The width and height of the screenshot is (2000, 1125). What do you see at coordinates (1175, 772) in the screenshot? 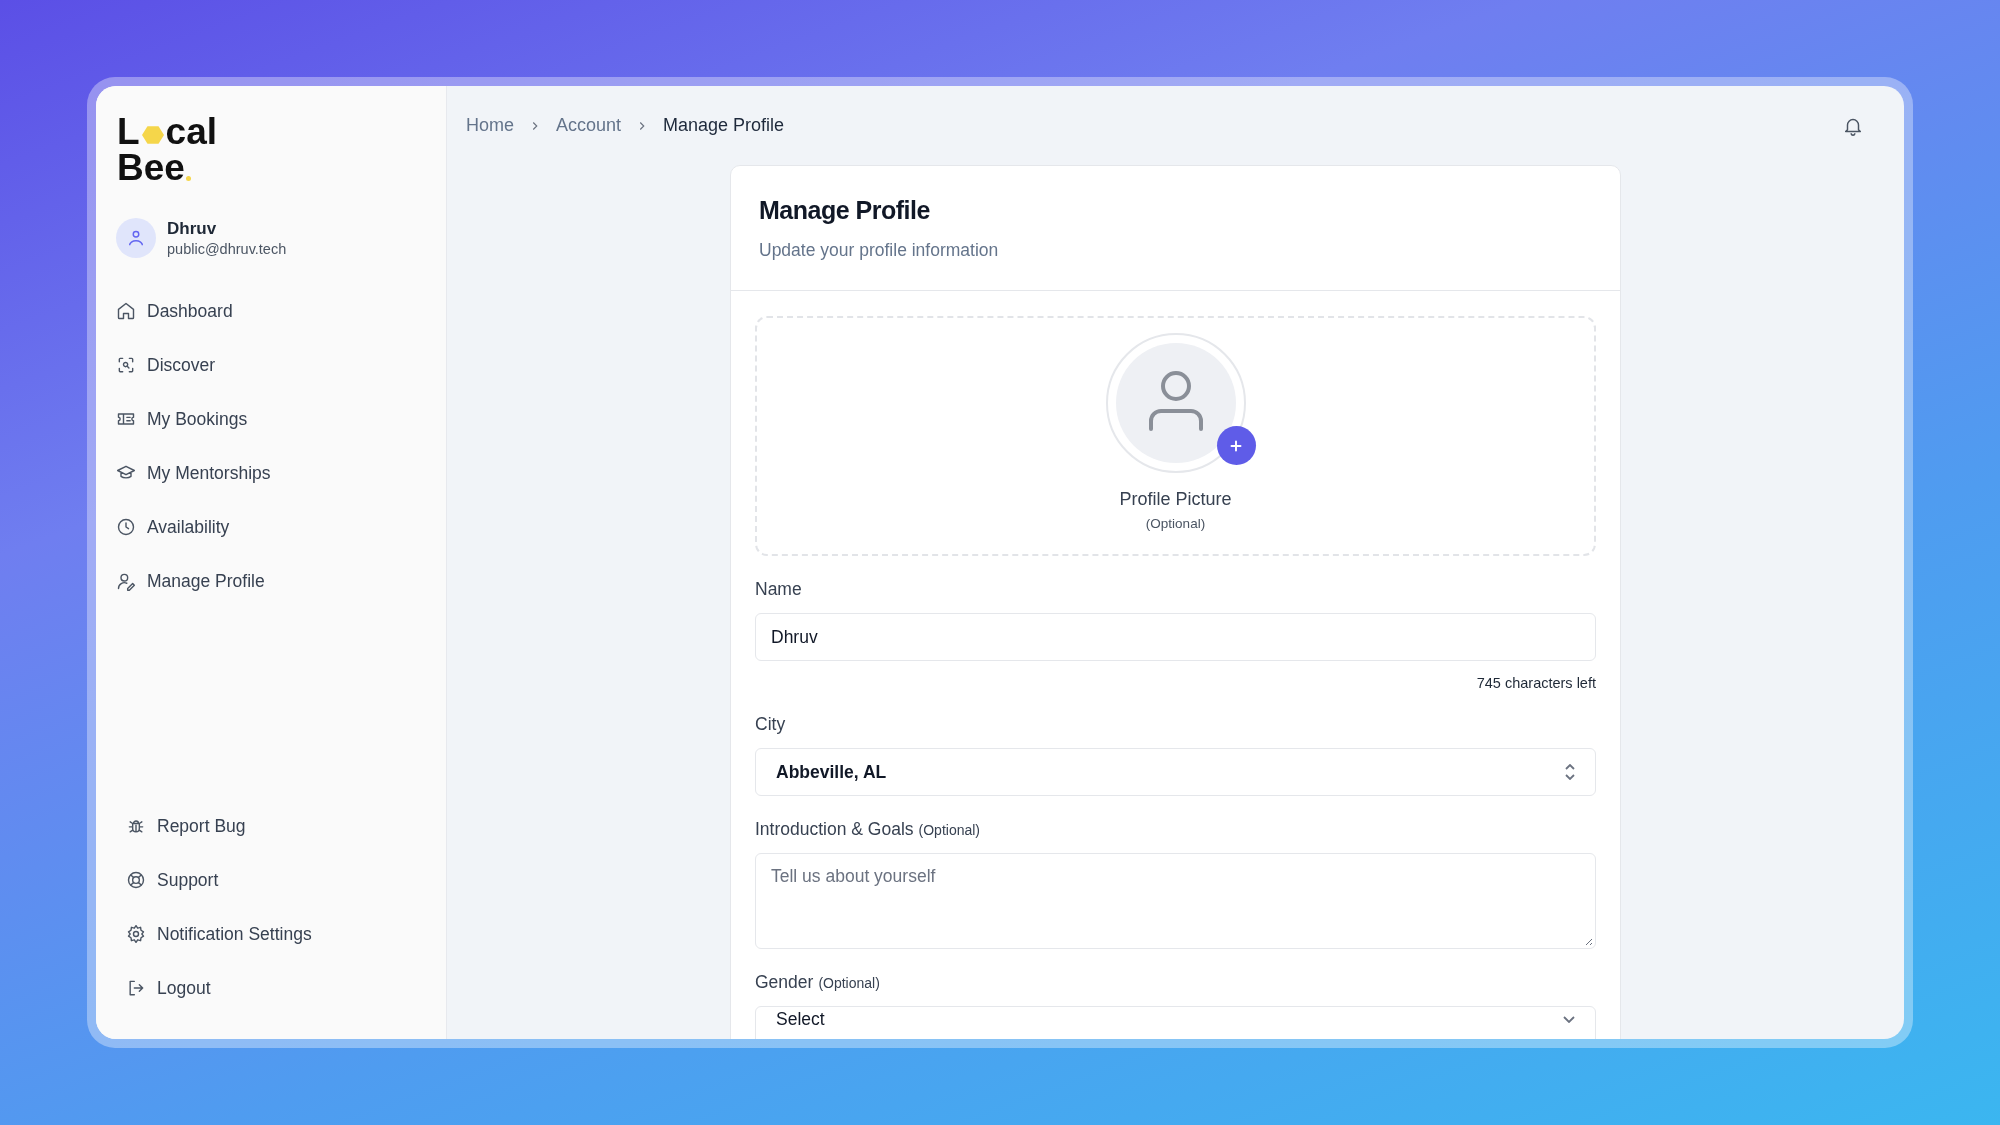
I see `city-select: Abbeville, AL` at bounding box center [1175, 772].